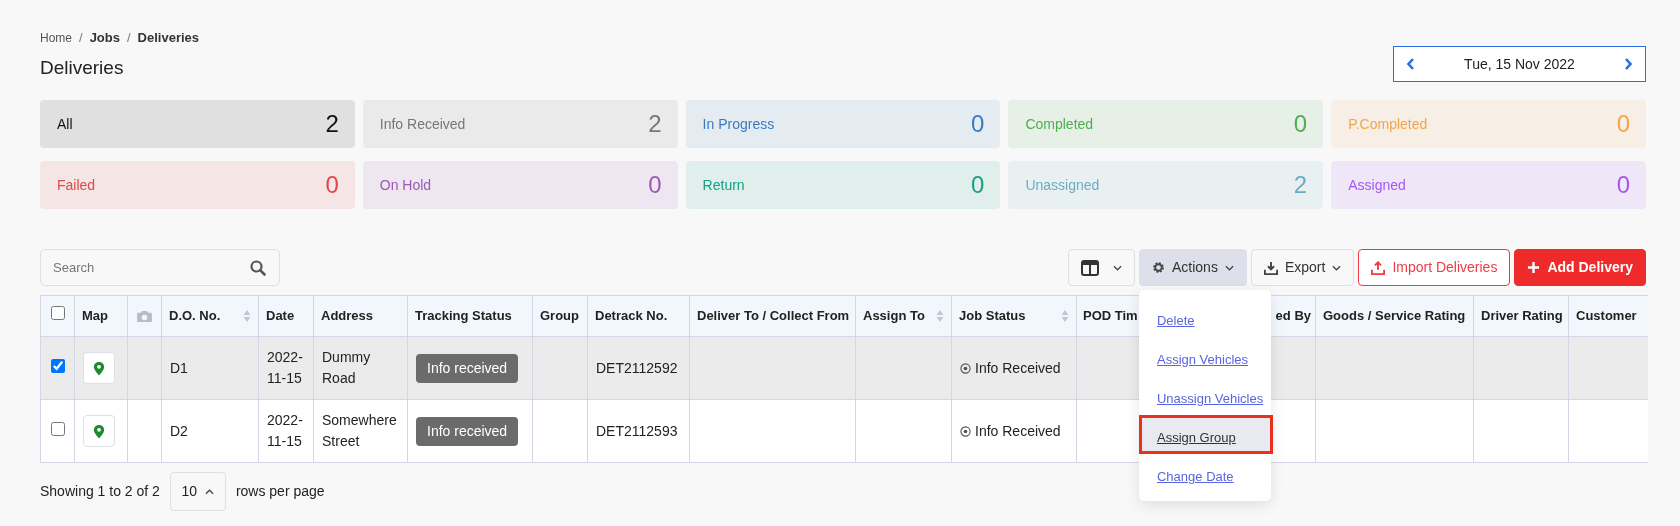 The height and width of the screenshot is (526, 1680). What do you see at coordinates (1193, 267) in the screenshot?
I see `actions-button: Actions` at bounding box center [1193, 267].